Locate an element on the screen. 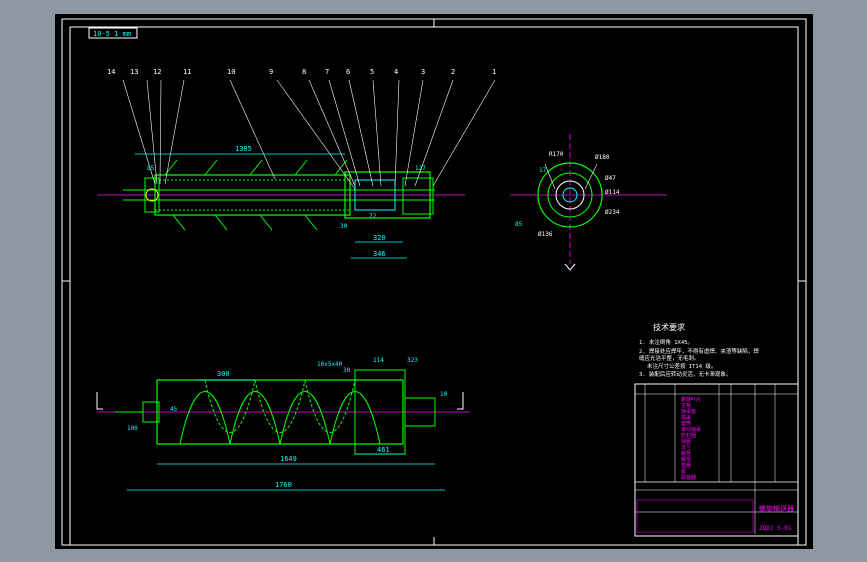 Image resolution: width=867 pixels, height=562 pixels. top-blades-lower is located at coordinates (245, 222).